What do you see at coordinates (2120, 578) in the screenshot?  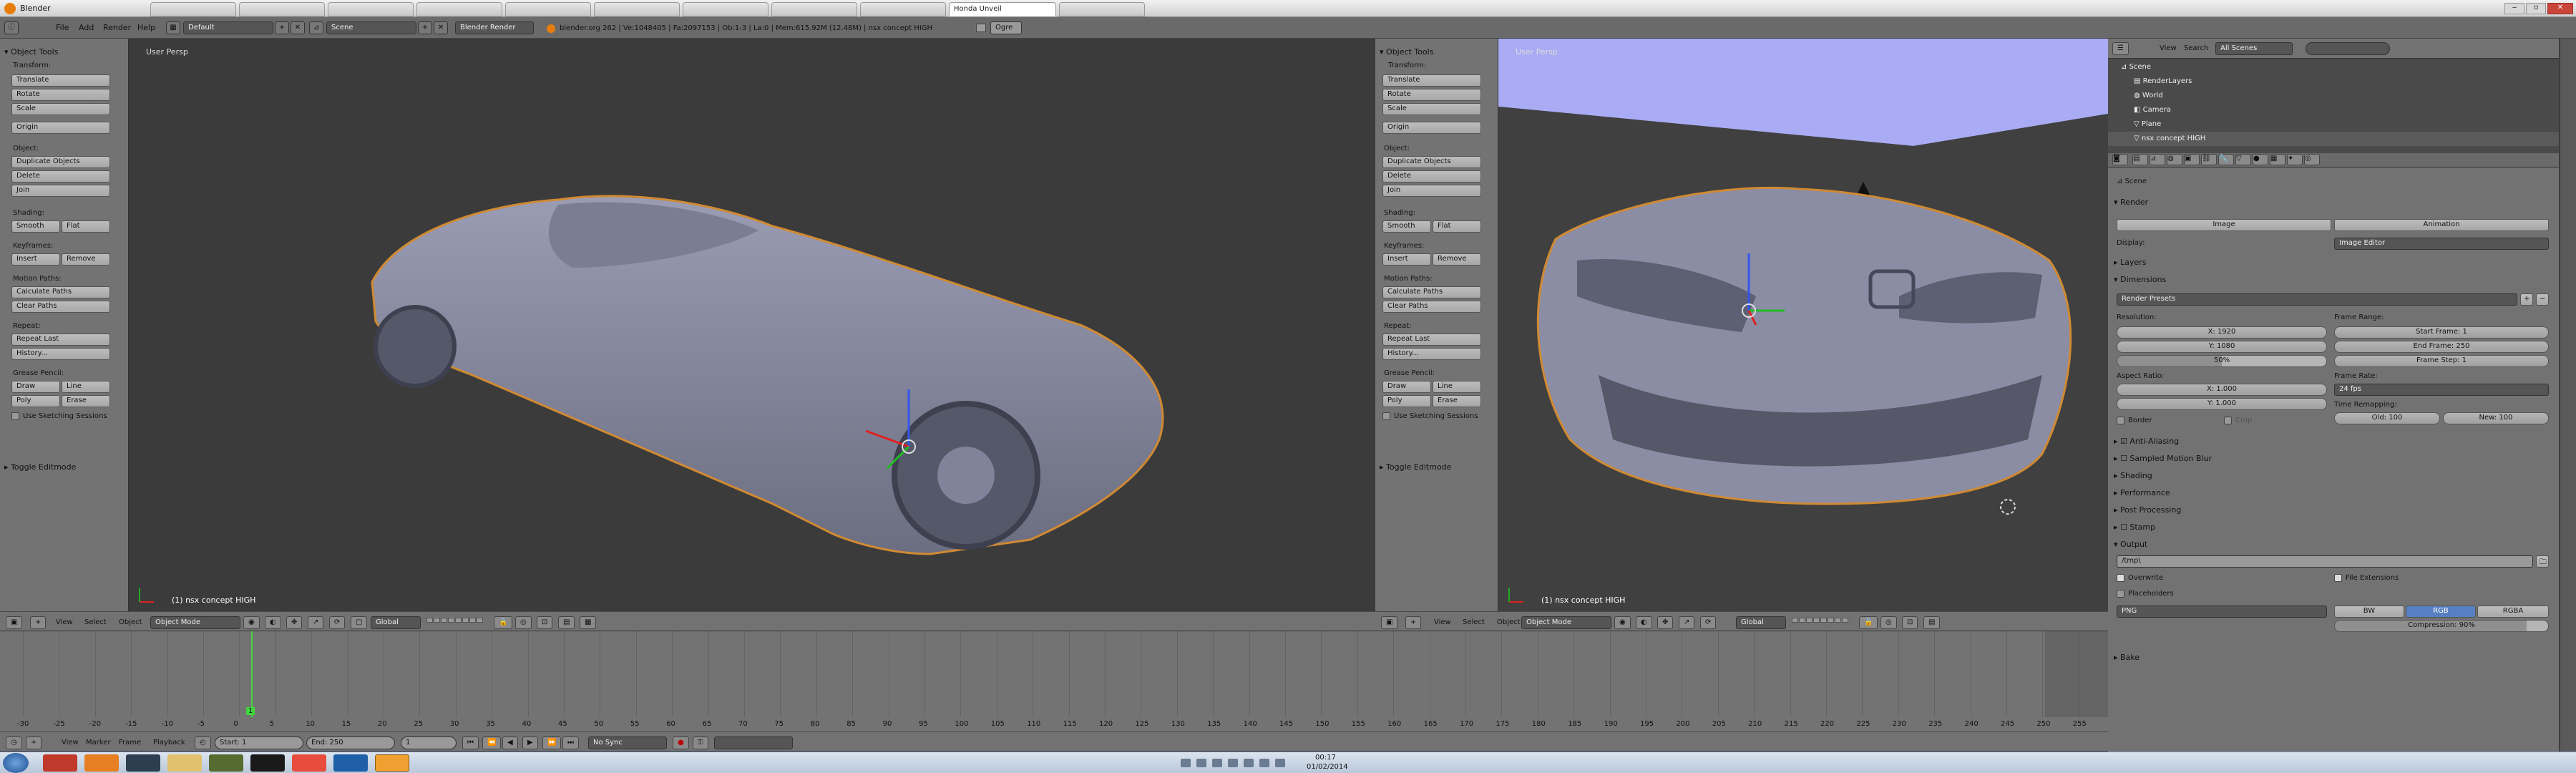 I see `overwrite-checkbox` at bounding box center [2120, 578].